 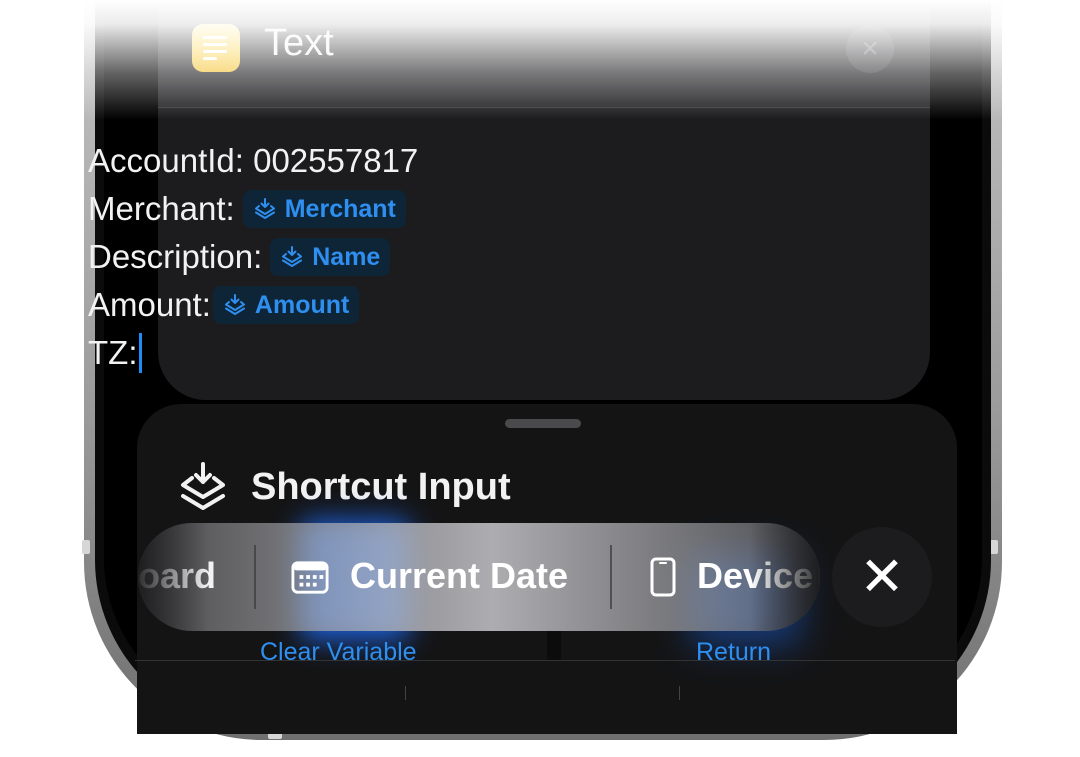 I want to click on merchant-label: Merchant:, so click(x=161, y=208).